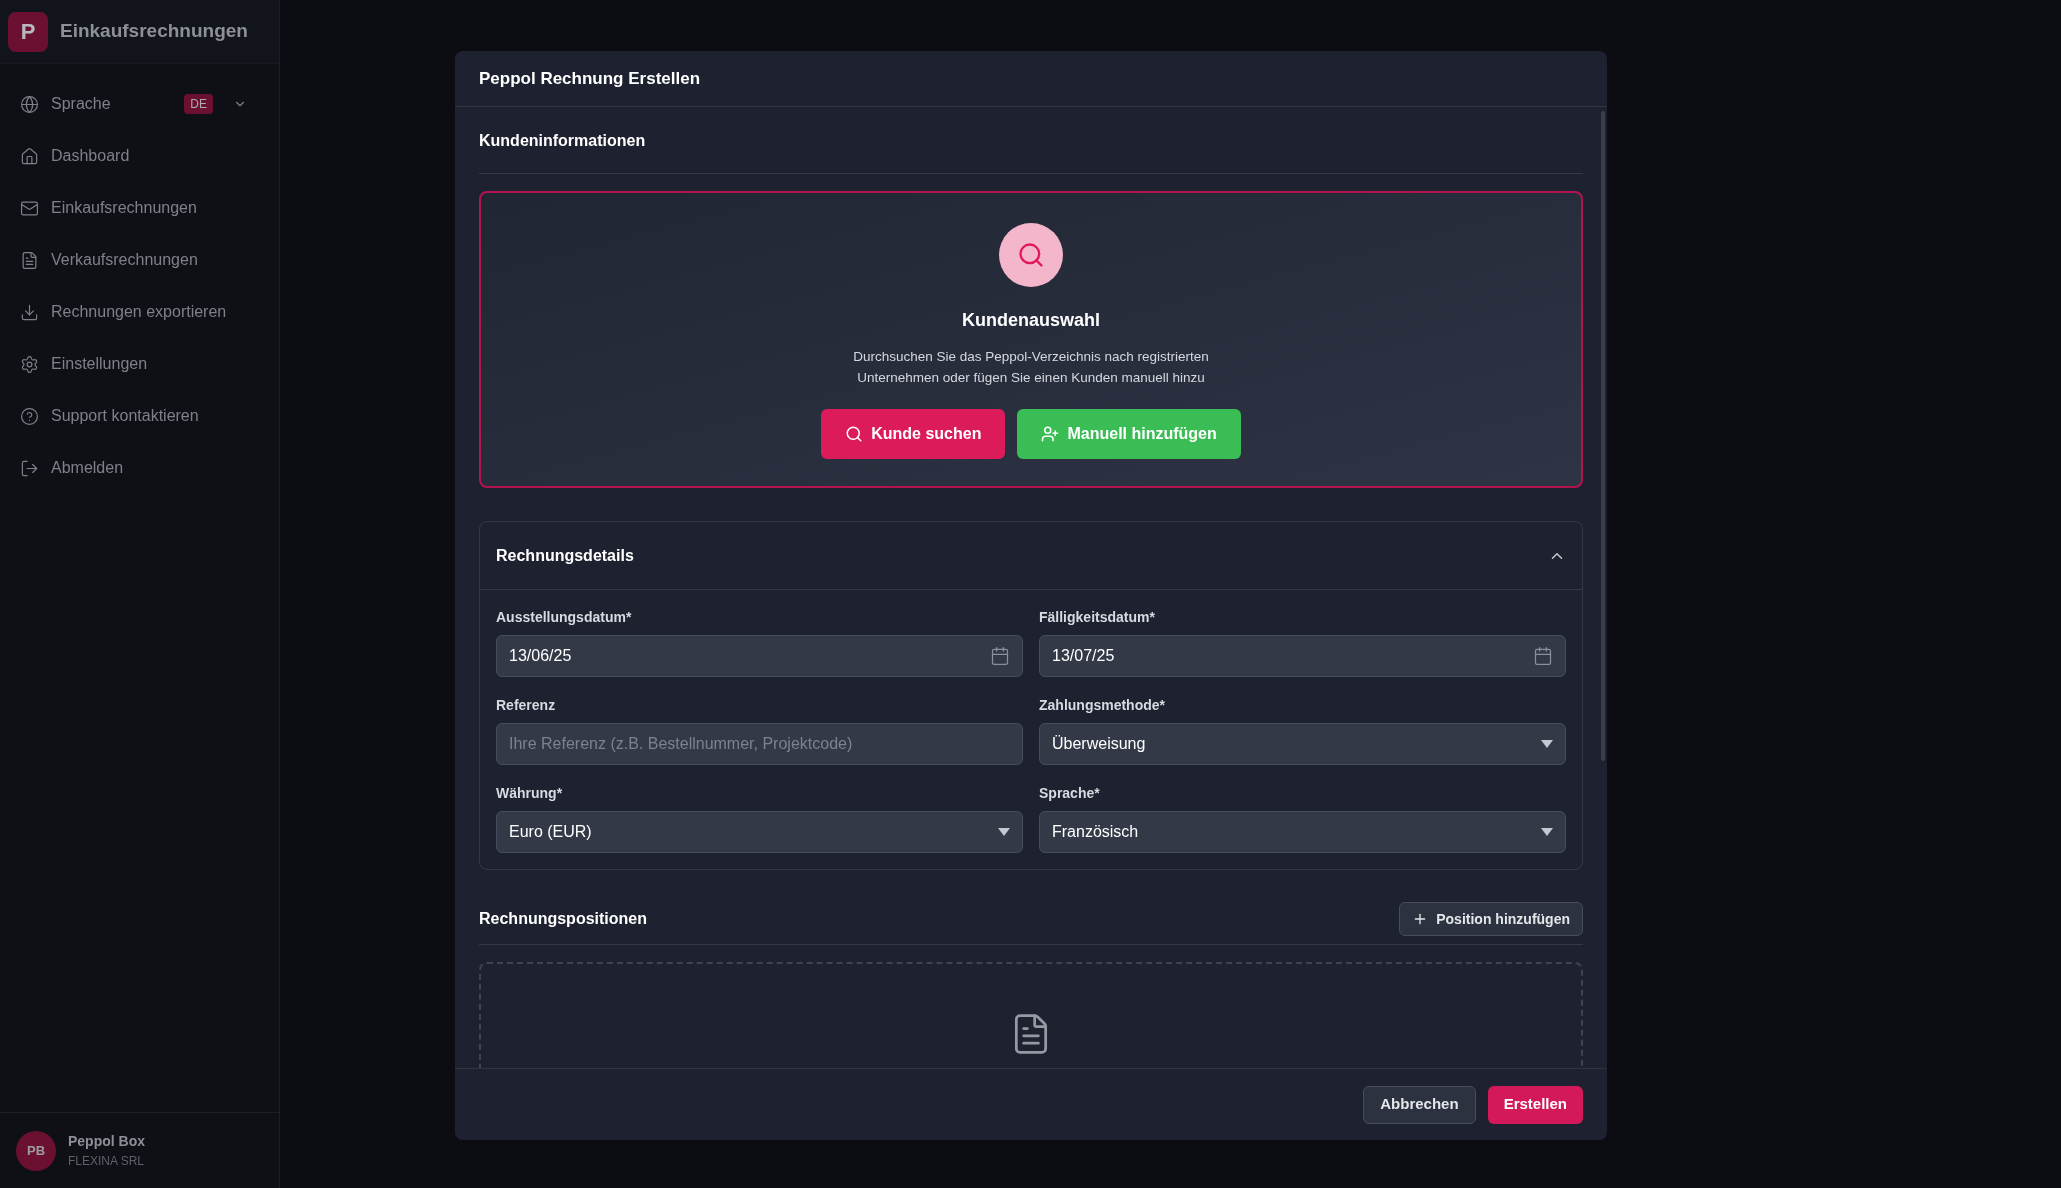 The height and width of the screenshot is (1188, 2061). What do you see at coordinates (28, 31) in the screenshot?
I see `app-logo: P` at bounding box center [28, 31].